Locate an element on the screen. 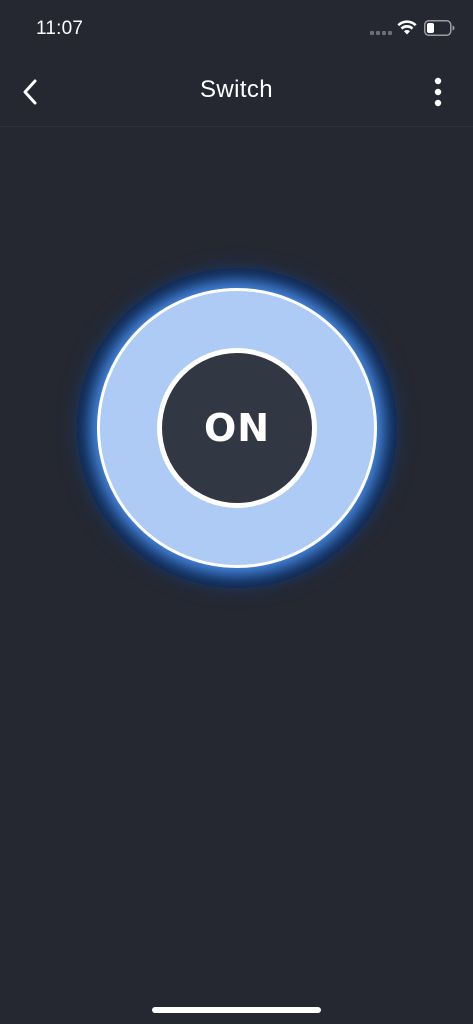 The height and width of the screenshot is (1024, 473). navigation-bar: Switch is located at coordinates (236, 91).